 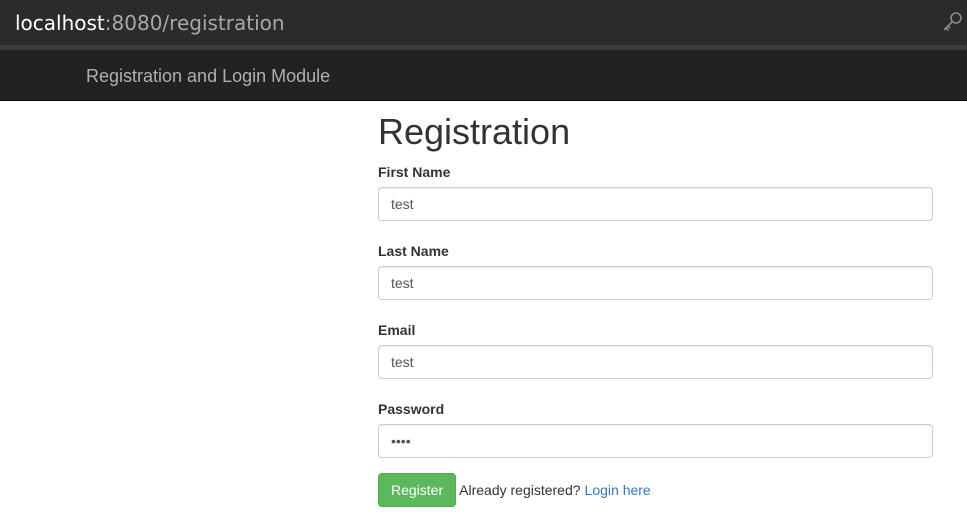 I want to click on first-name-group: First Name, so click(x=655, y=191).